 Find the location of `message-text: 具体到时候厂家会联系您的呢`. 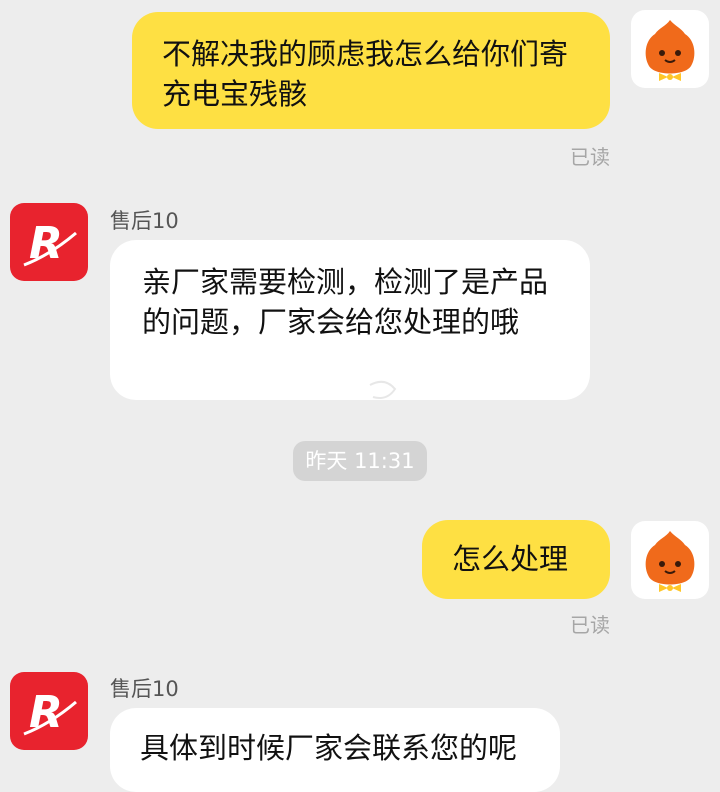

message-text: 具体到时候厂家会联系您的呢 is located at coordinates (329, 748).